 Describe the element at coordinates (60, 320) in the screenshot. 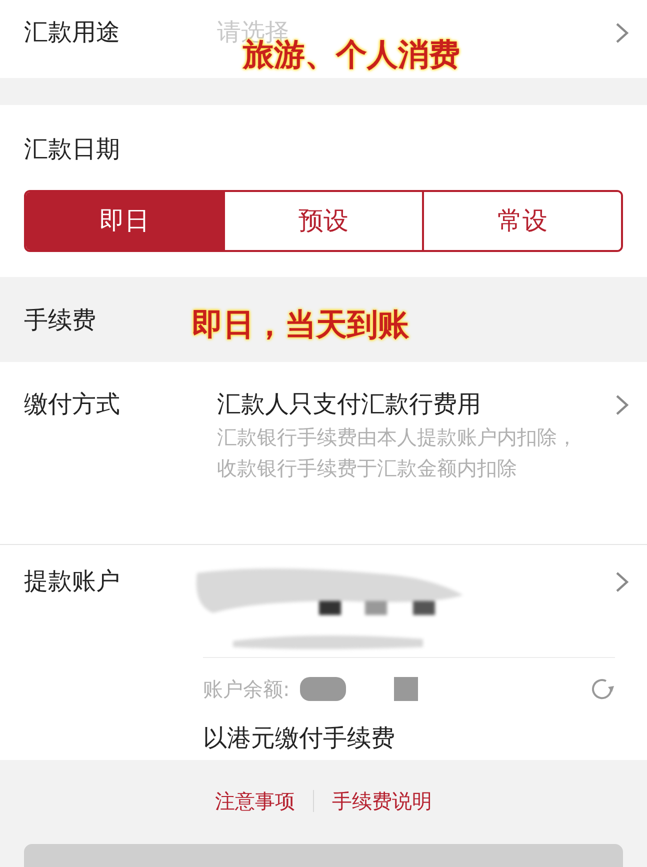

I see `section-title: 手续费` at that location.